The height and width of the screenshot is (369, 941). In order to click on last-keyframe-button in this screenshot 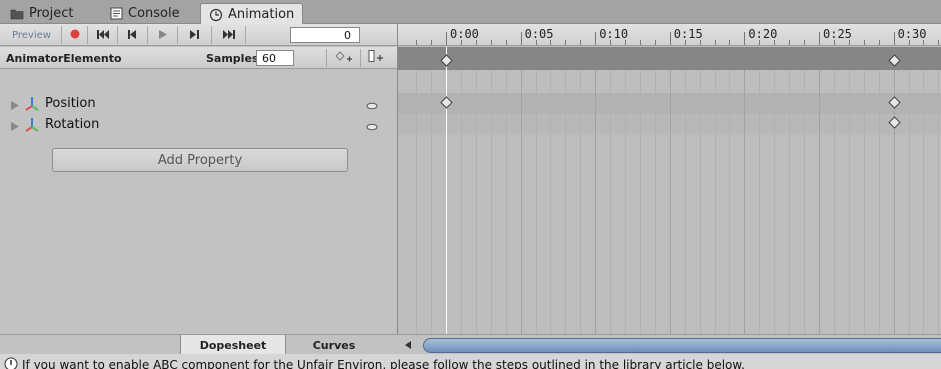, I will do `click(229, 35)`.